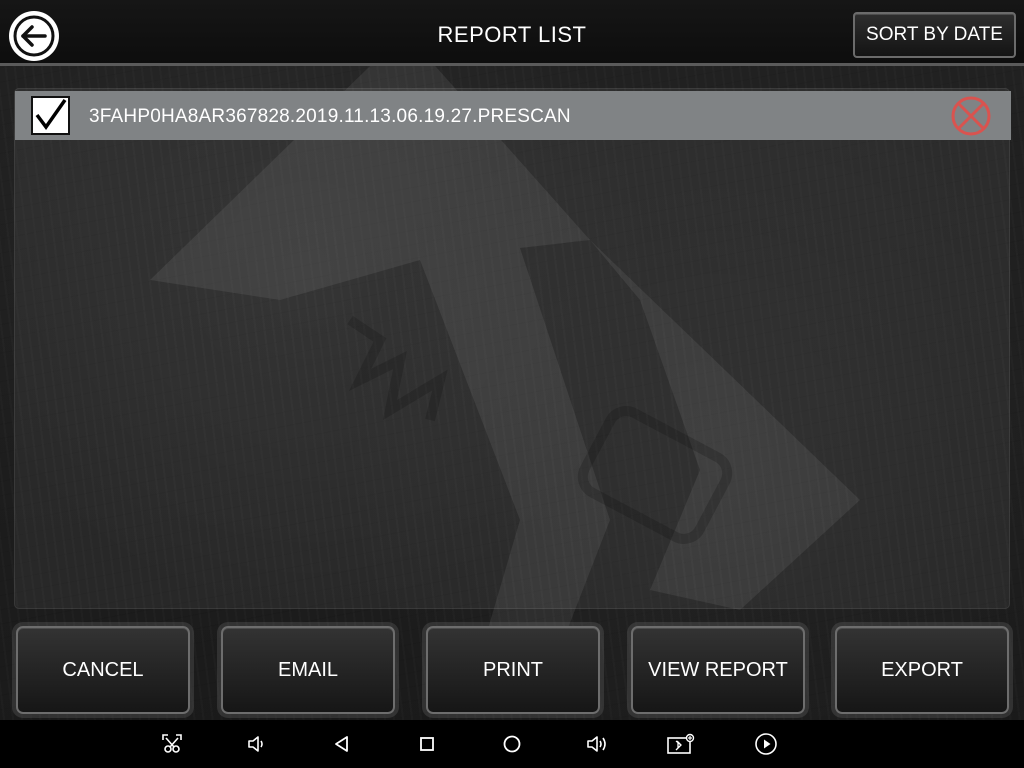 The width and height of the screenshot is (1024, 768). I want to click on action-bar: CANCEL EMAIL PRINT VIEW REPORT EXPORT, so click(512, 671).